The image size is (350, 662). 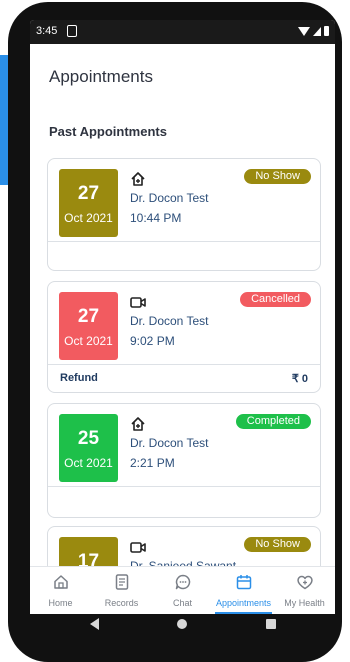 I want to click on status-badge: Completed, so click(x=273, y=421).